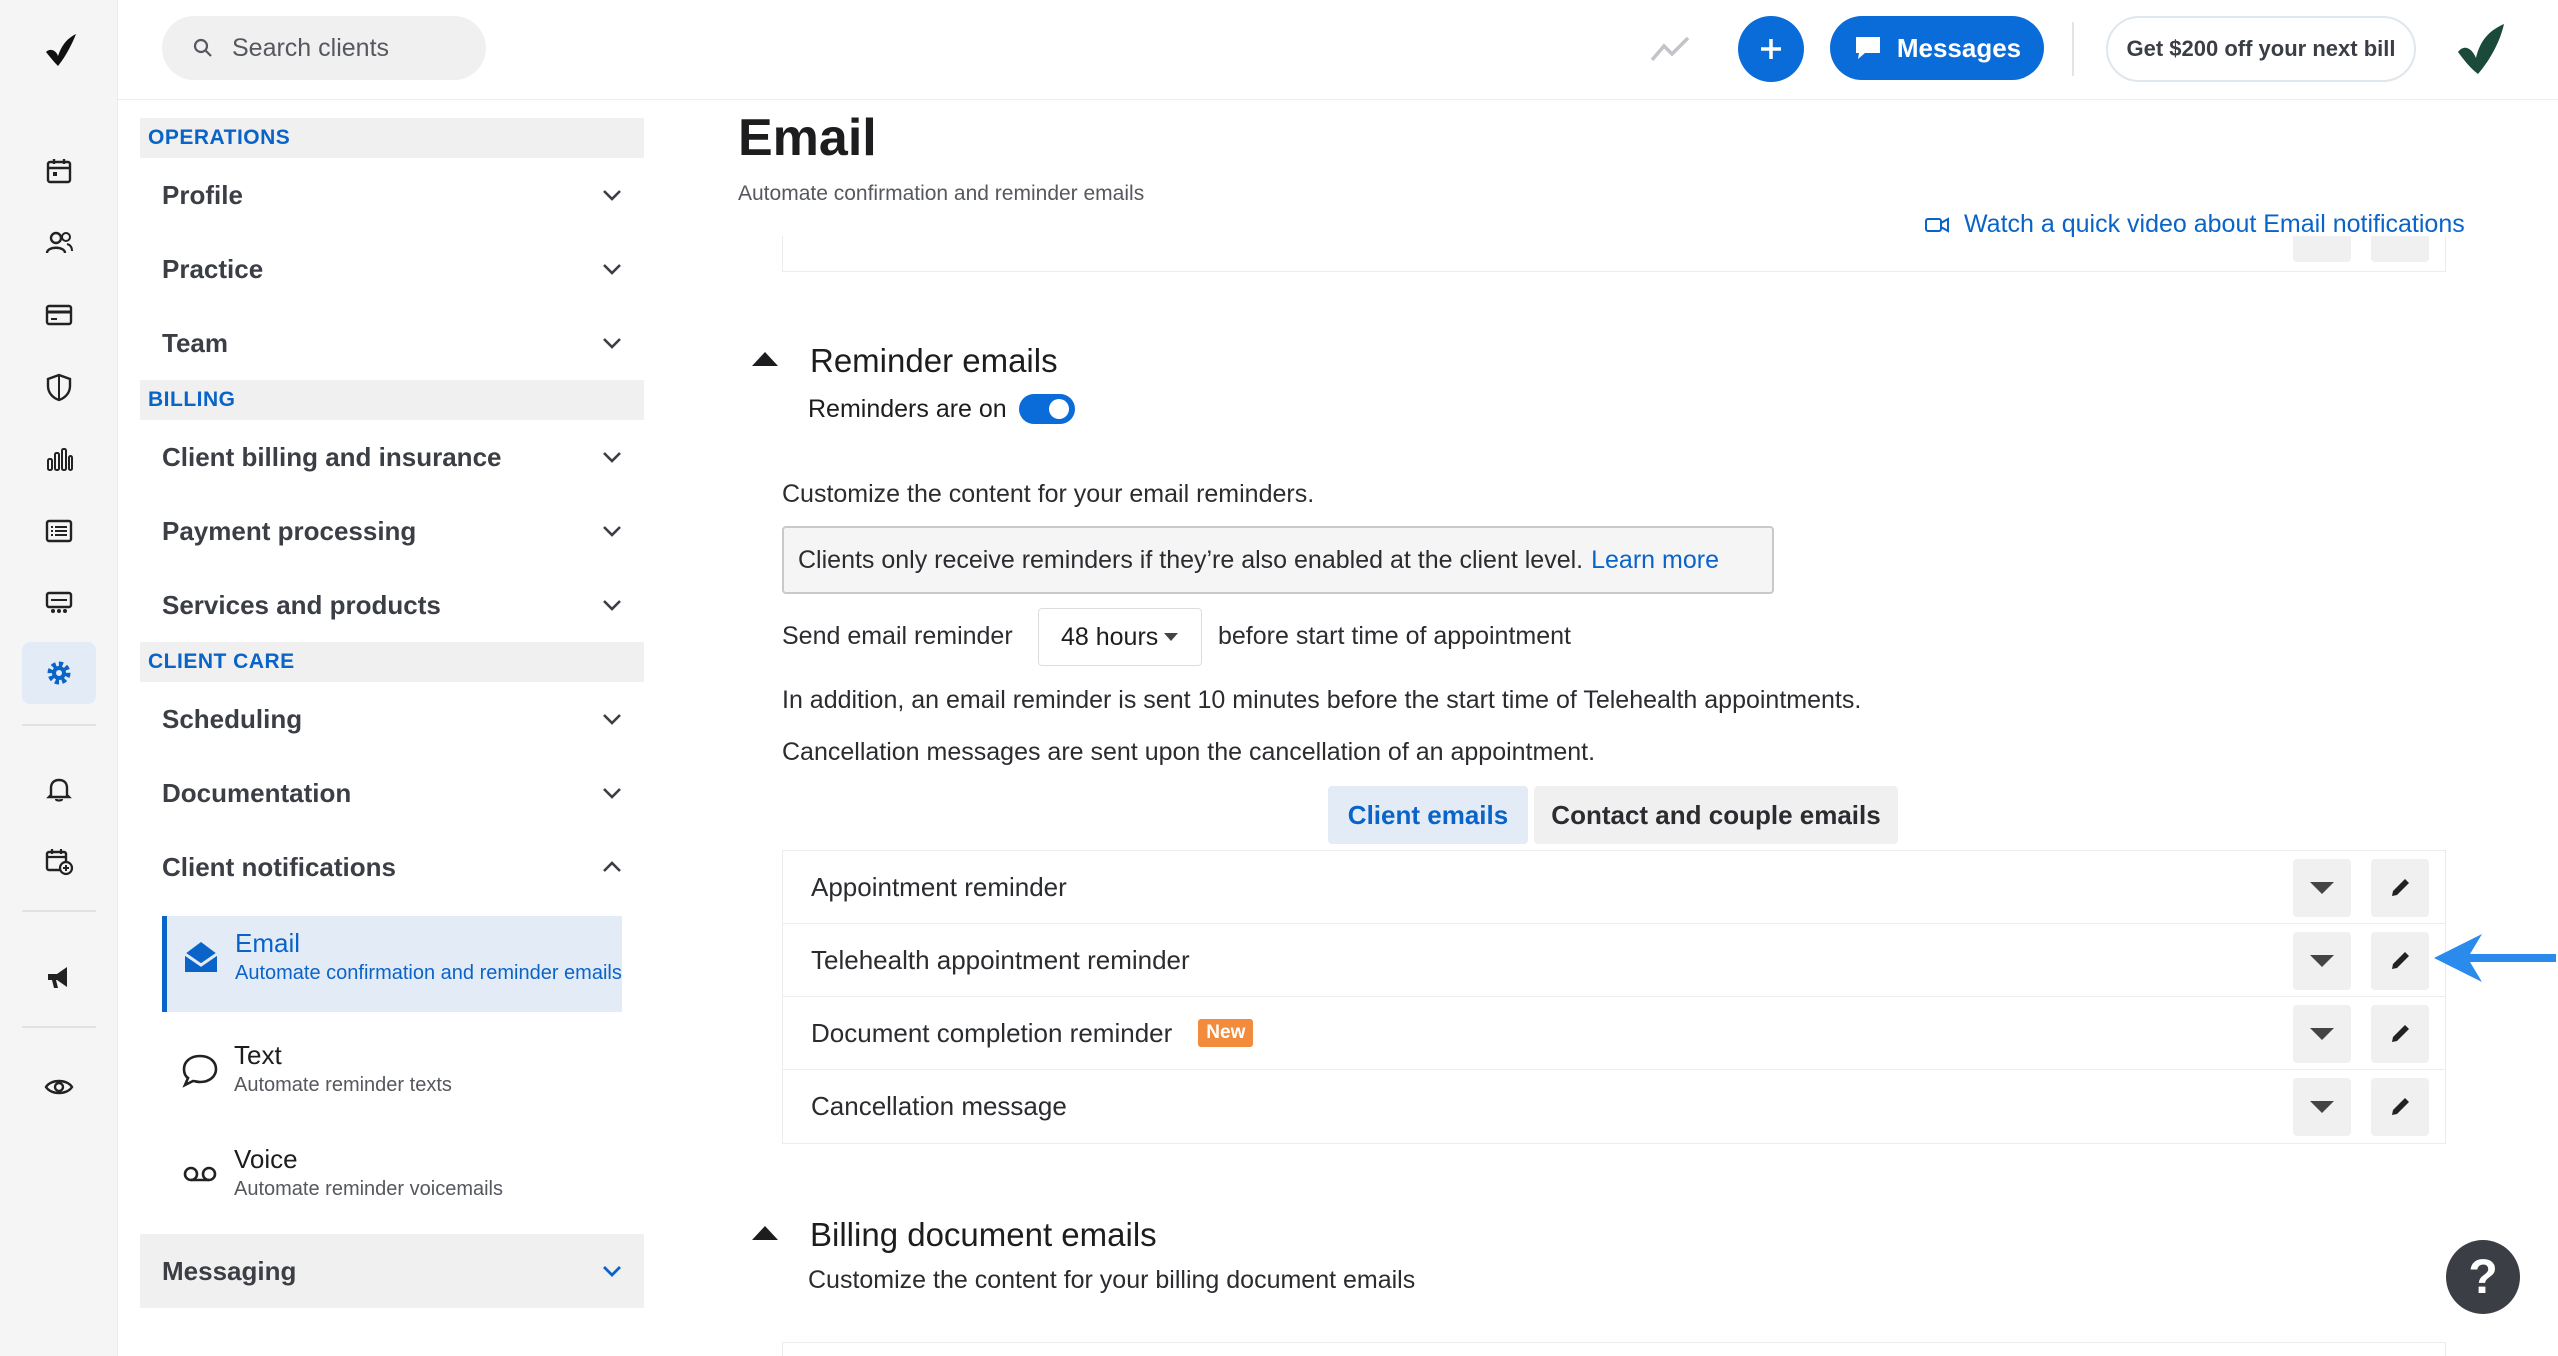 Image resolution: width=2558 pixels, height=1356 pixels. Describe the element at coordinates (392, 1271) in the screenshot. I see `nav-messaging: Messaging` at that location.